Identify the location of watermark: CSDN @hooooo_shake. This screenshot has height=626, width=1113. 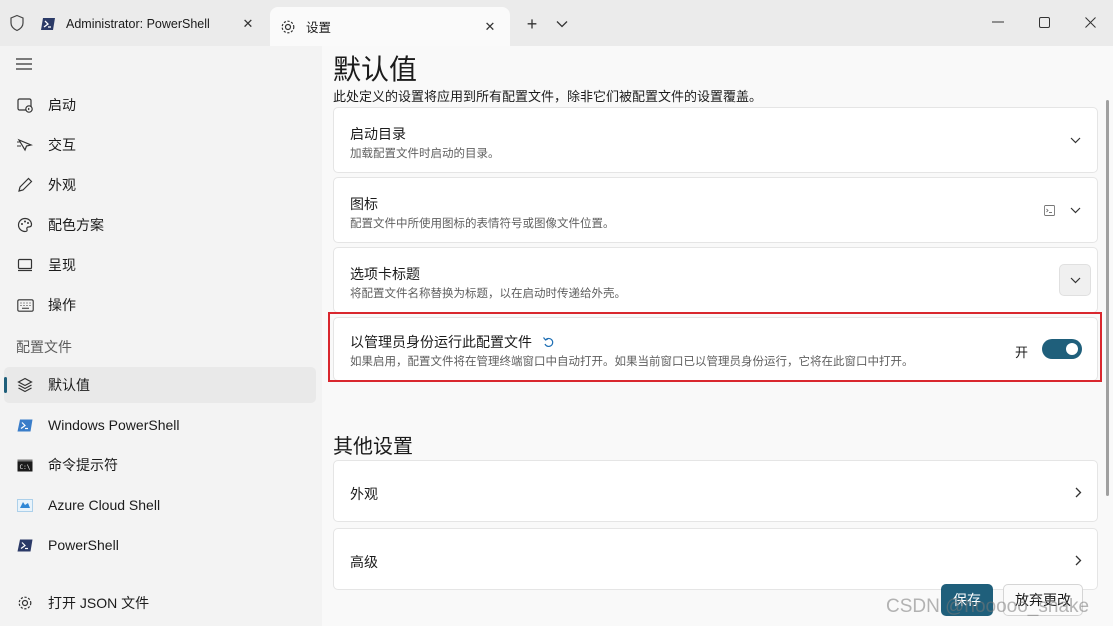
(988, 606).